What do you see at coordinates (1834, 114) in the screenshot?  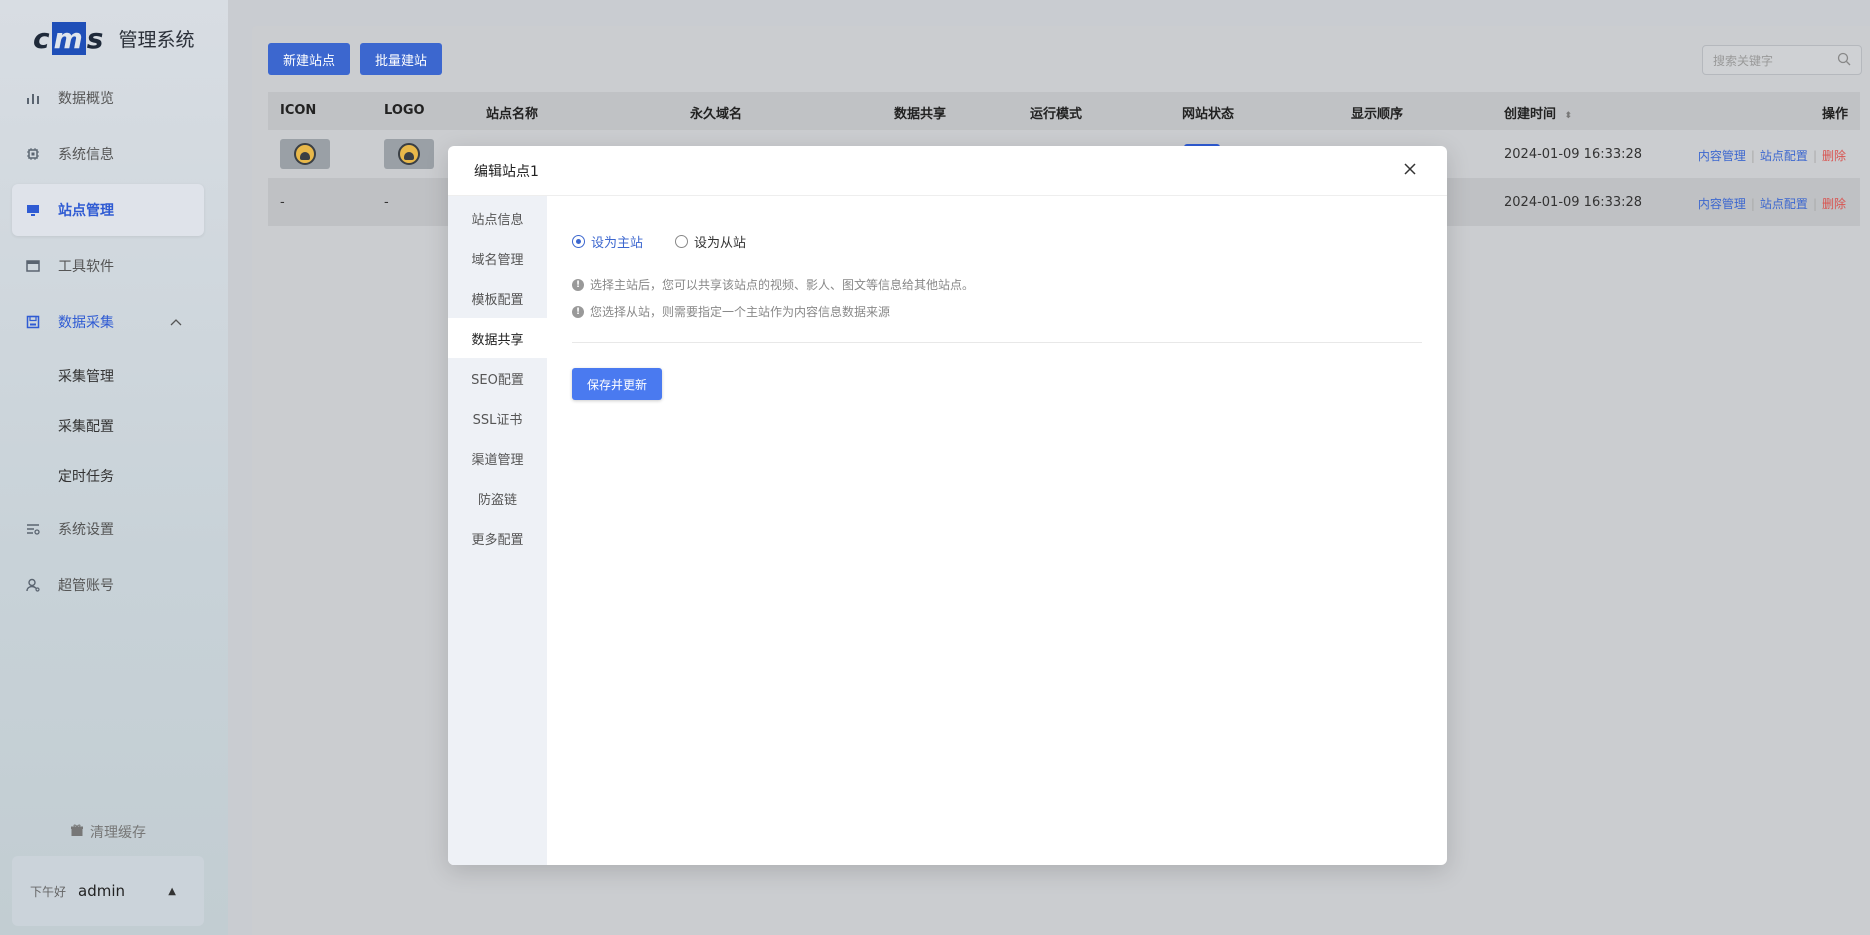 I see `column-header: 操作` at bounding box center [1834, 114].